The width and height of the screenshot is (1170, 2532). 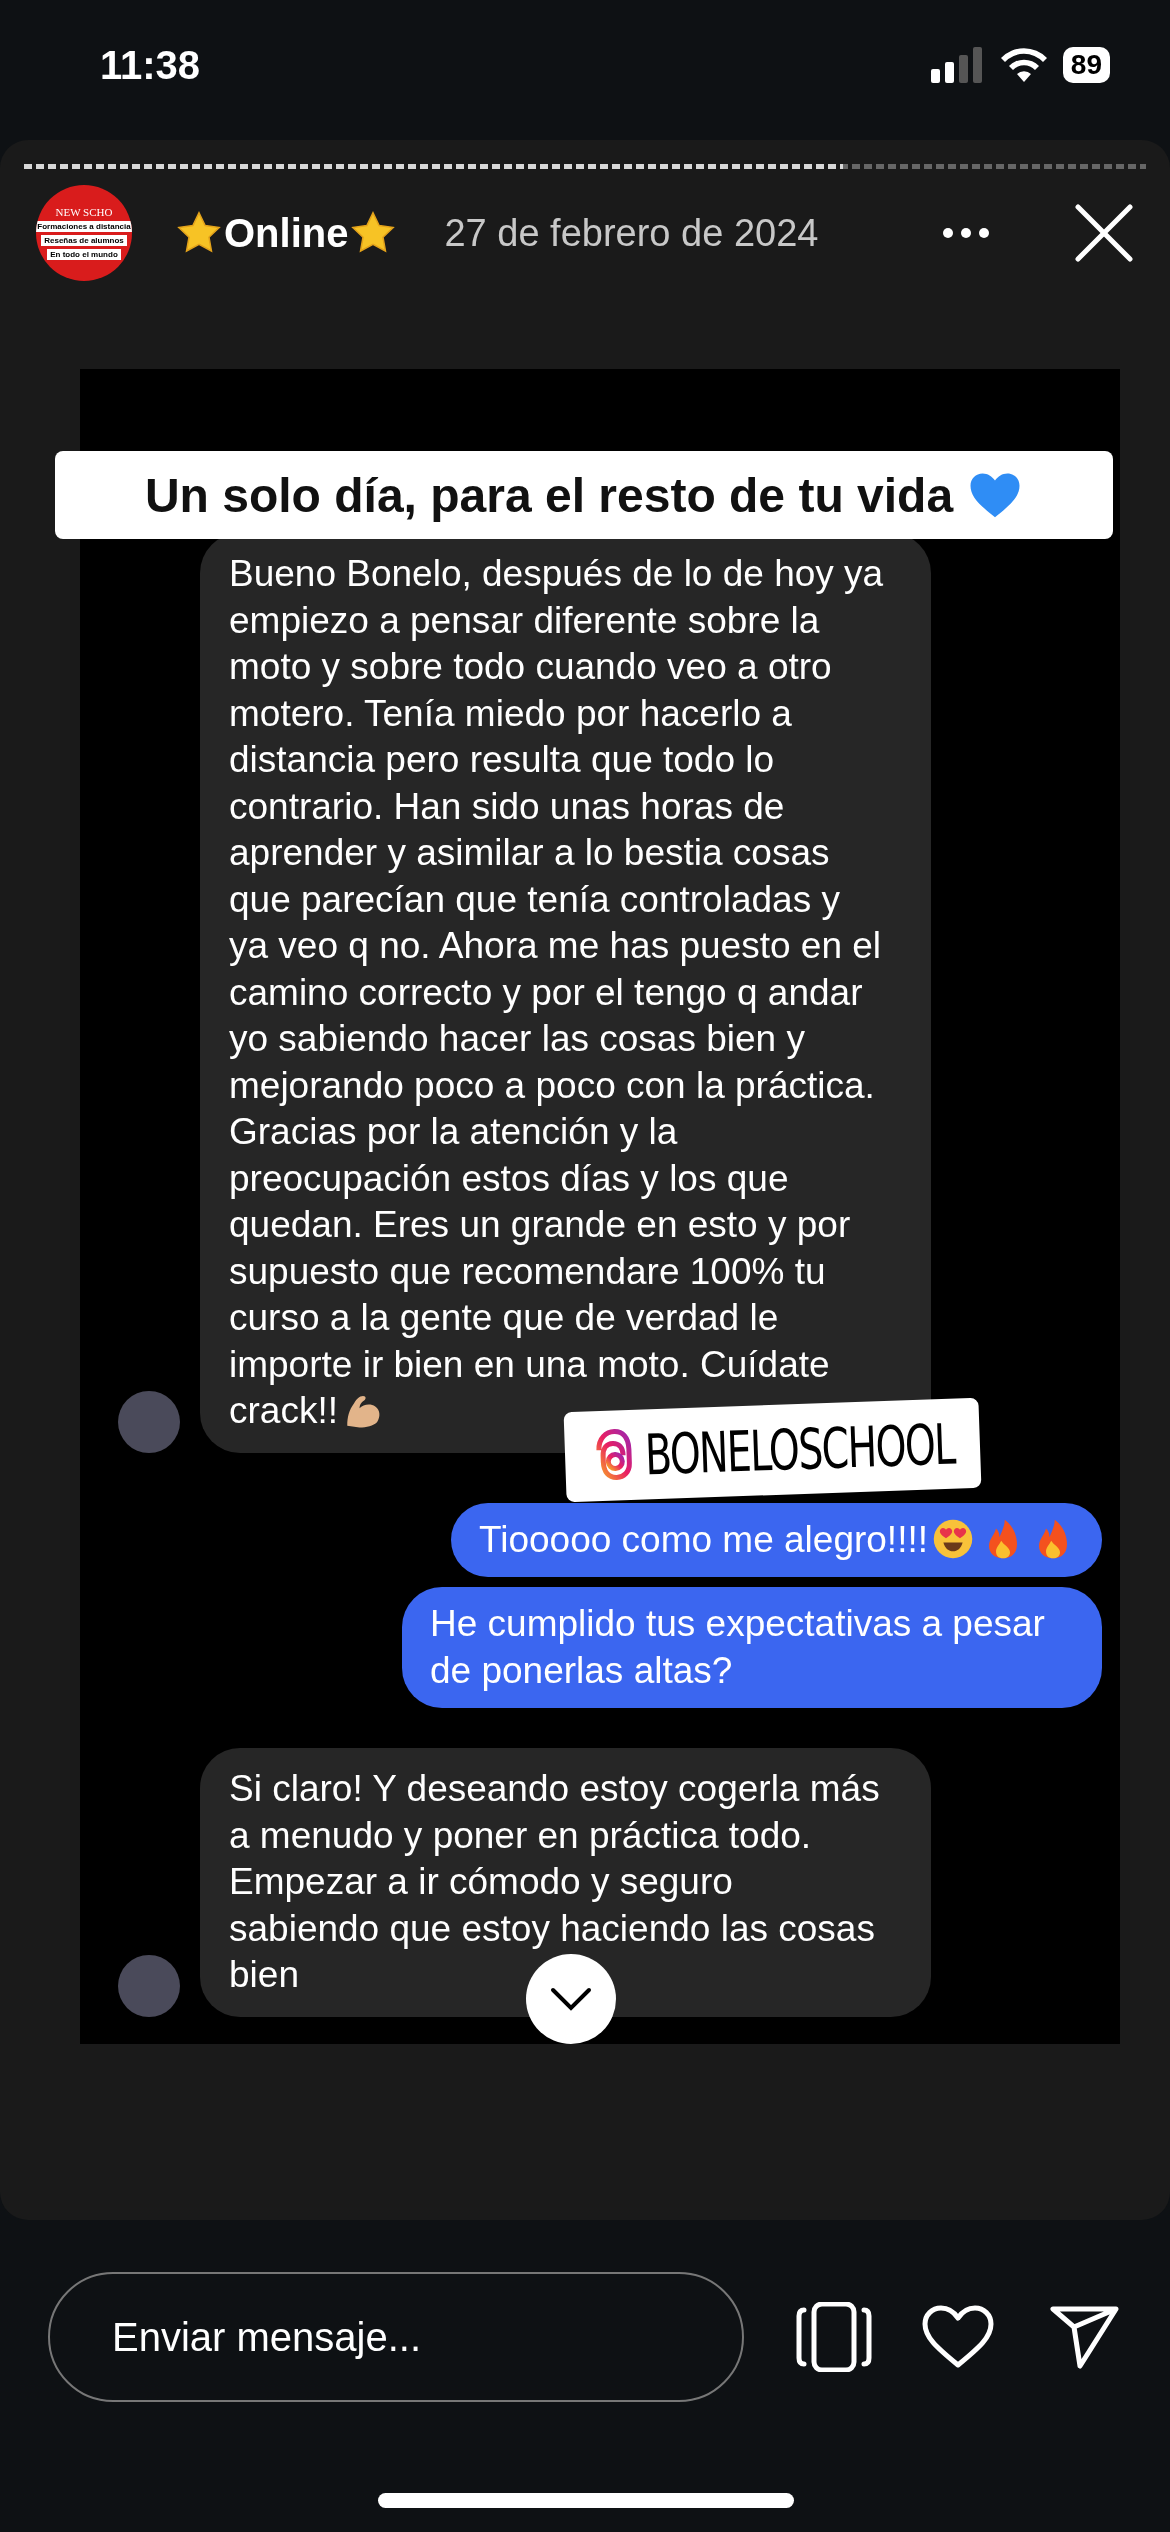 What do you see at coordinates (1104, 233) in the screenshot?
I see `close-icon` at bounding box center [1104, 233].